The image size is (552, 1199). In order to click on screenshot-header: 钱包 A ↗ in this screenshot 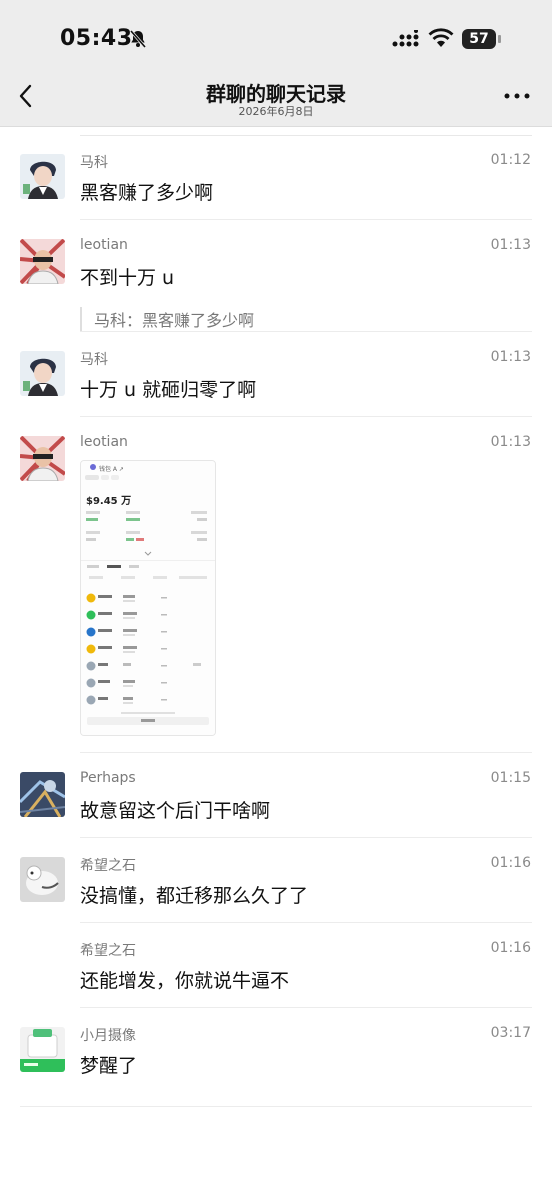, I will do `click(111, 469)`.